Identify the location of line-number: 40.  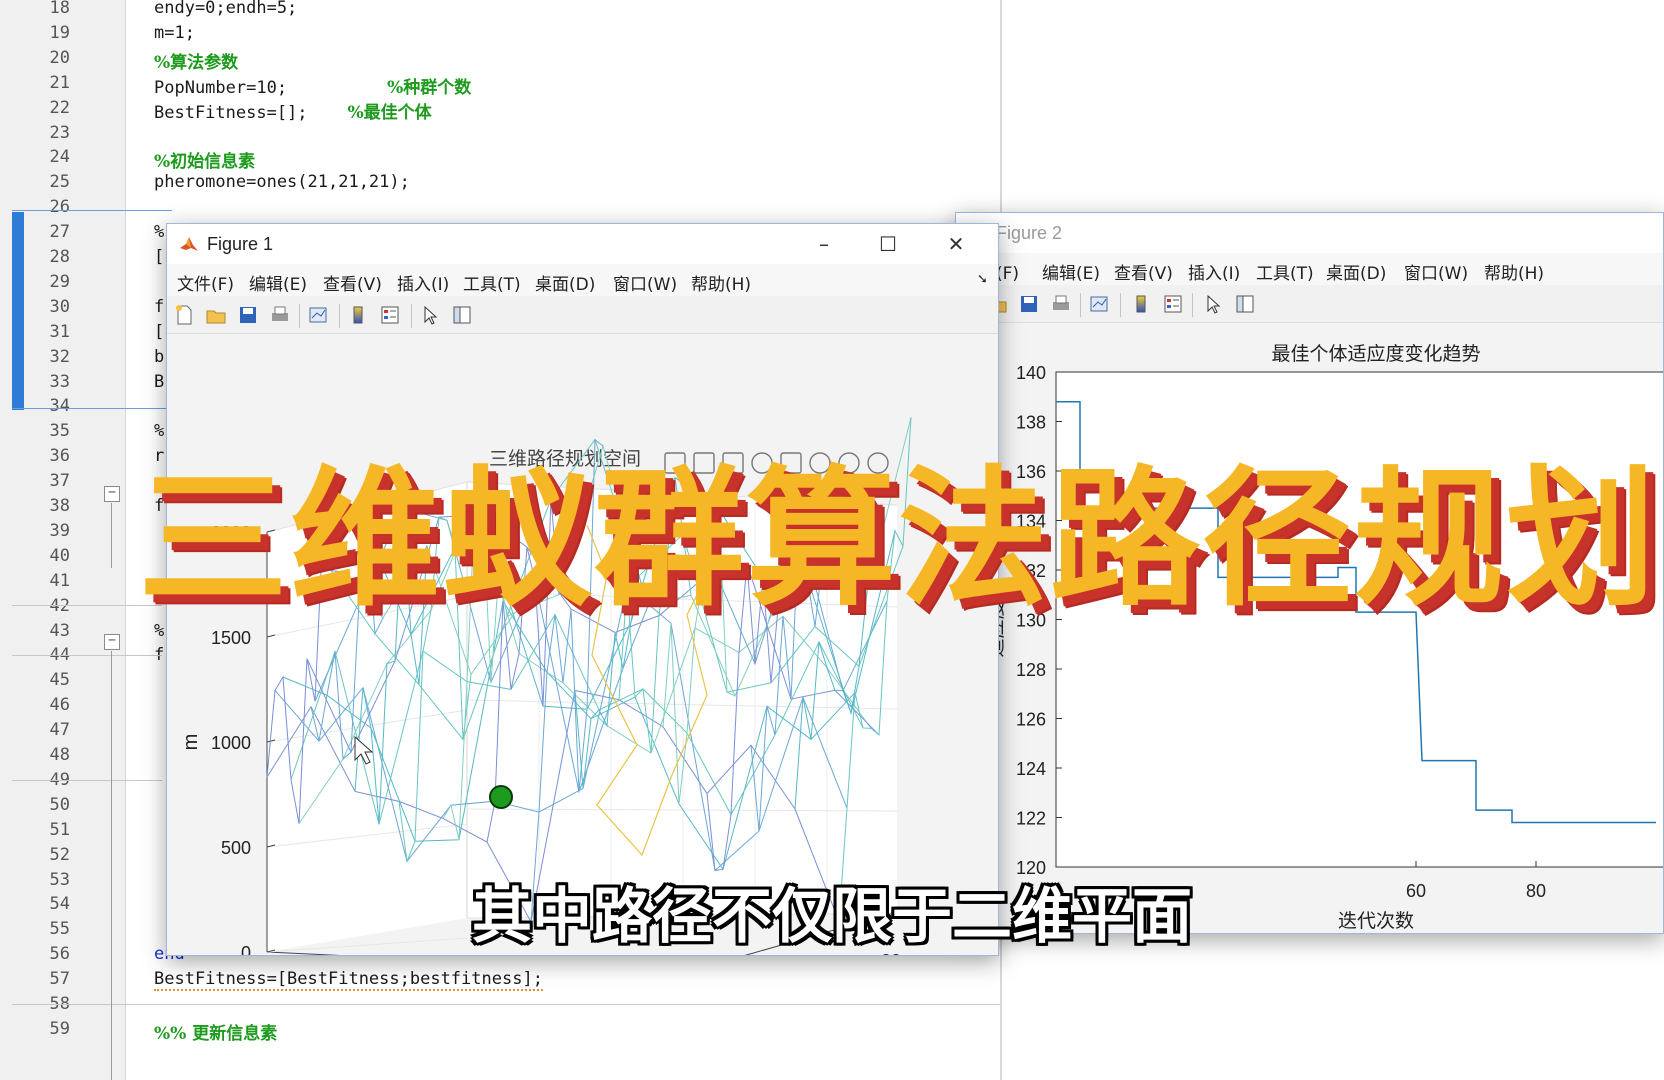
(59, 555).